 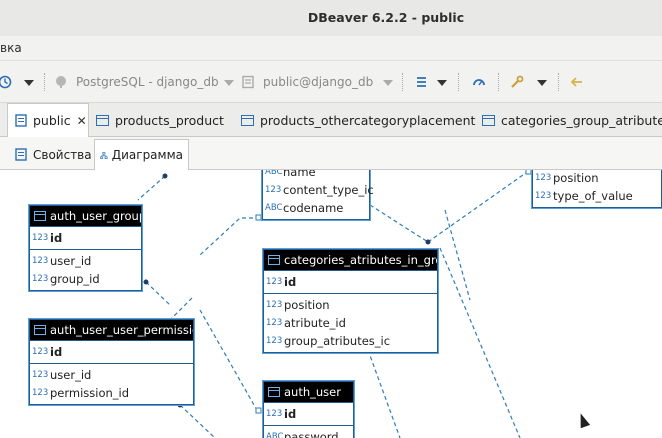 I want to click on column-row: 123 content_type_ic, so click(x=318, y=190).